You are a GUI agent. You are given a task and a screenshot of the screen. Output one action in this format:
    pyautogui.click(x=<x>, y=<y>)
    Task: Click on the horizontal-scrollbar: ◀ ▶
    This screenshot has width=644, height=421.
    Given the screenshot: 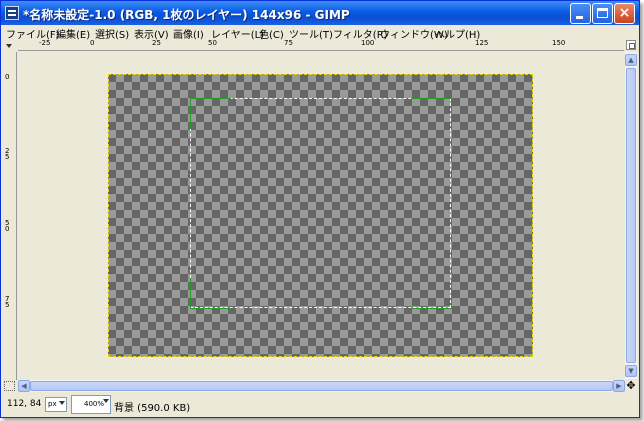 What is the action you would take?
    pyautogui.click(x=321, y=386)
    